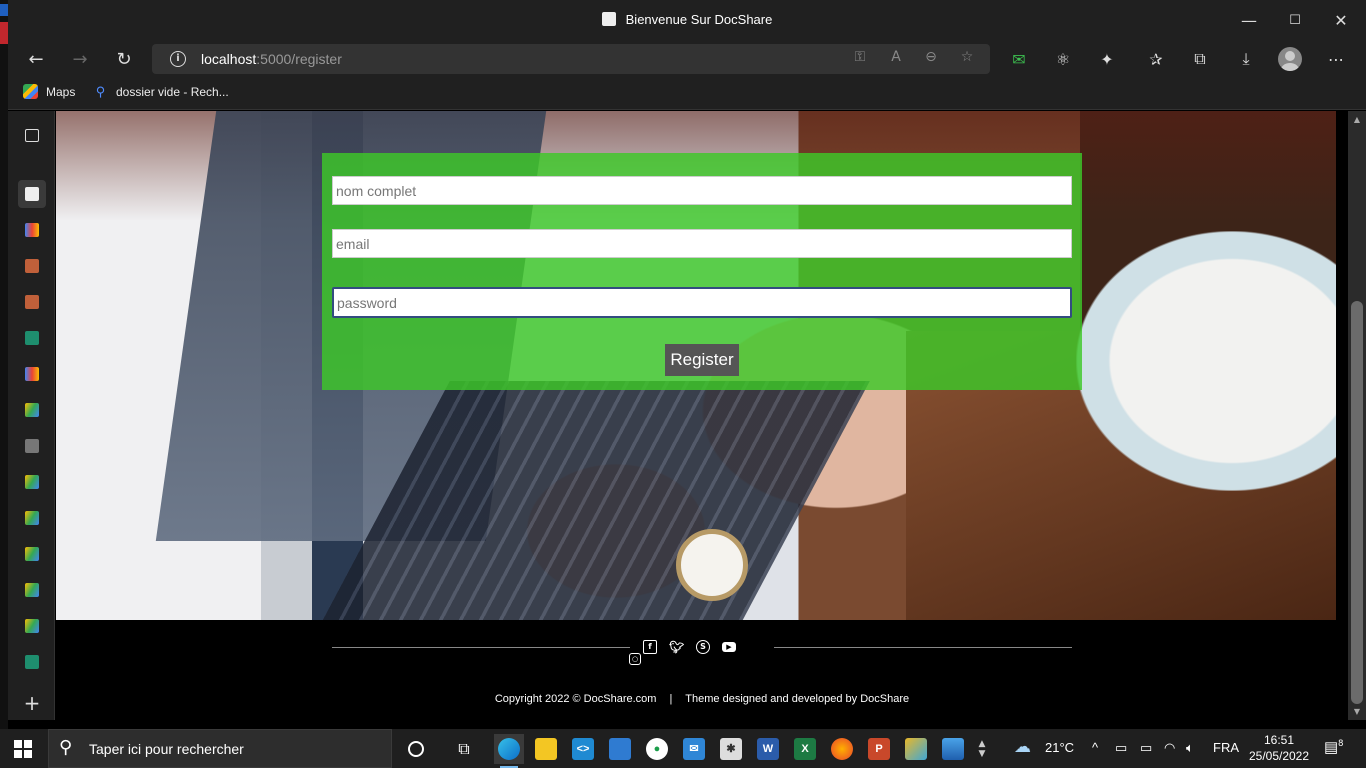 The height and width of the screenshot is (768, 1366). I want to click on favorites-icon: ✰, so click(1156, 59).